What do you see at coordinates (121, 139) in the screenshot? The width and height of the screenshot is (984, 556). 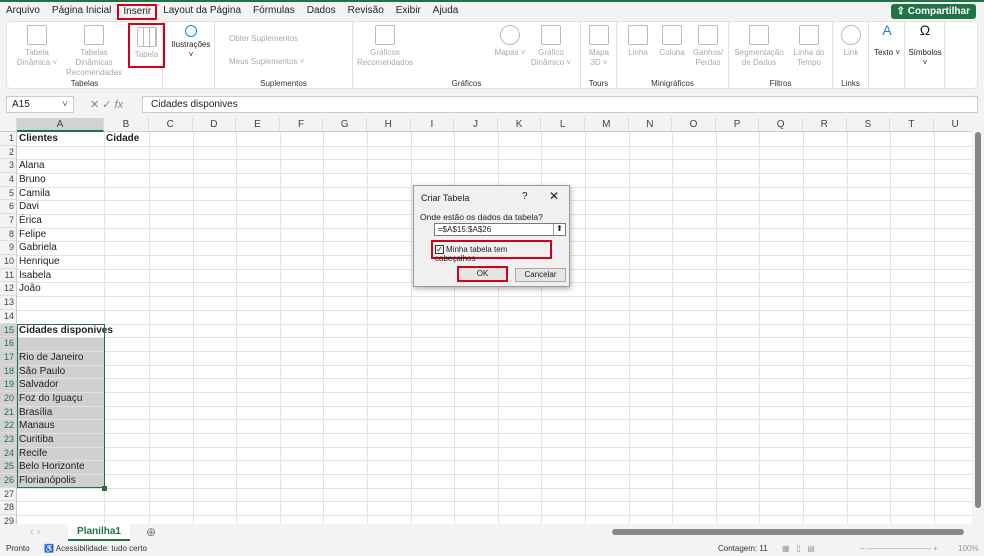 I see `cell-B1: Cidade` at bounding box center [121, 139].